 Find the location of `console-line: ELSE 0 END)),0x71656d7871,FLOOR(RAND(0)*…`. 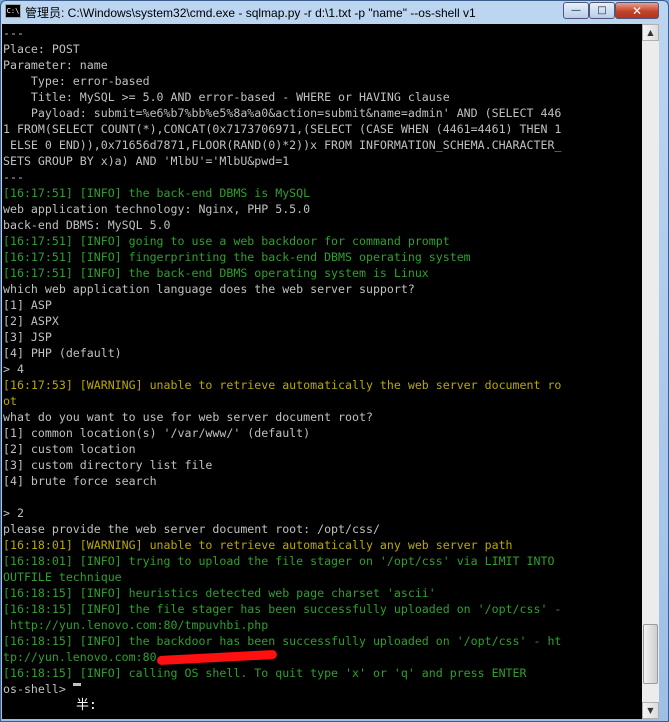

console-line: ELSE 0 END)),0x71656d7871,FLOOR(RAND(0)*… is located at coordinates (322, 145).